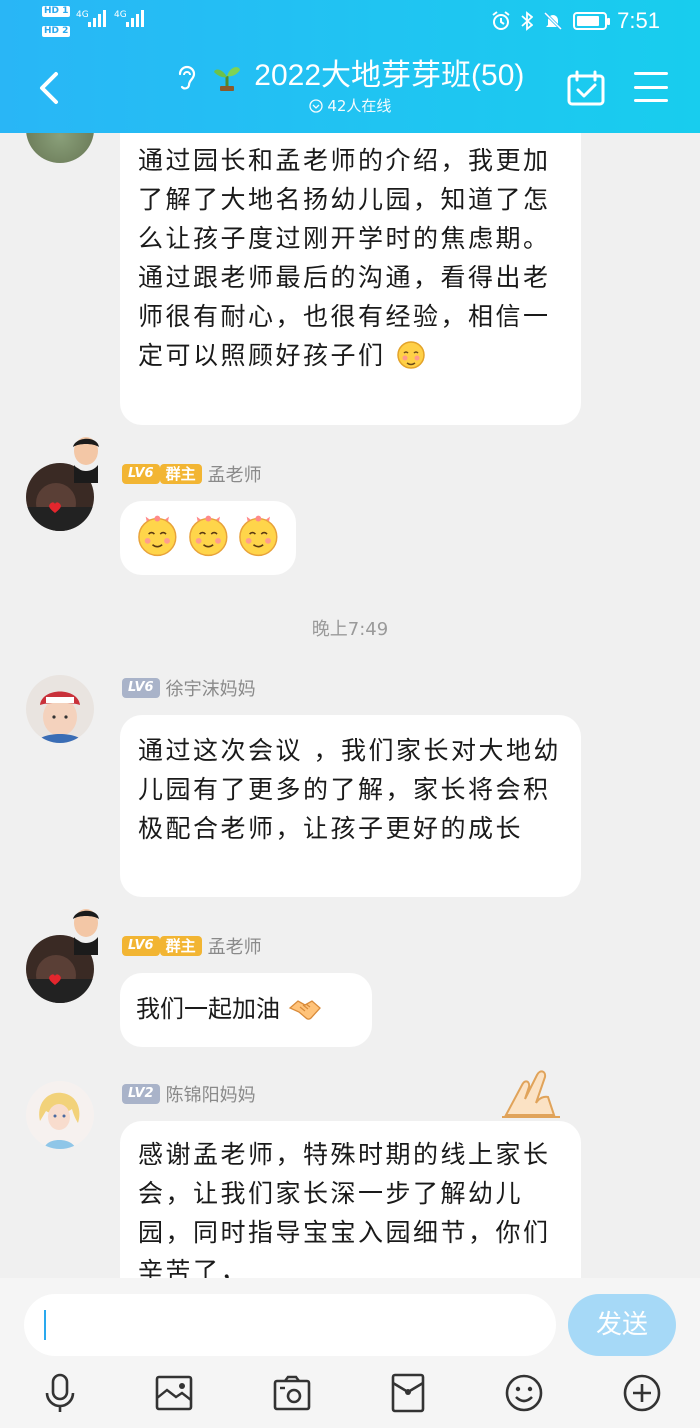 The height and width of the screenshot is (1428, 700). What do you see at coordinates (187, 77) in the screenshot?
I see `ear-icon` at bounding box center [187, 77].